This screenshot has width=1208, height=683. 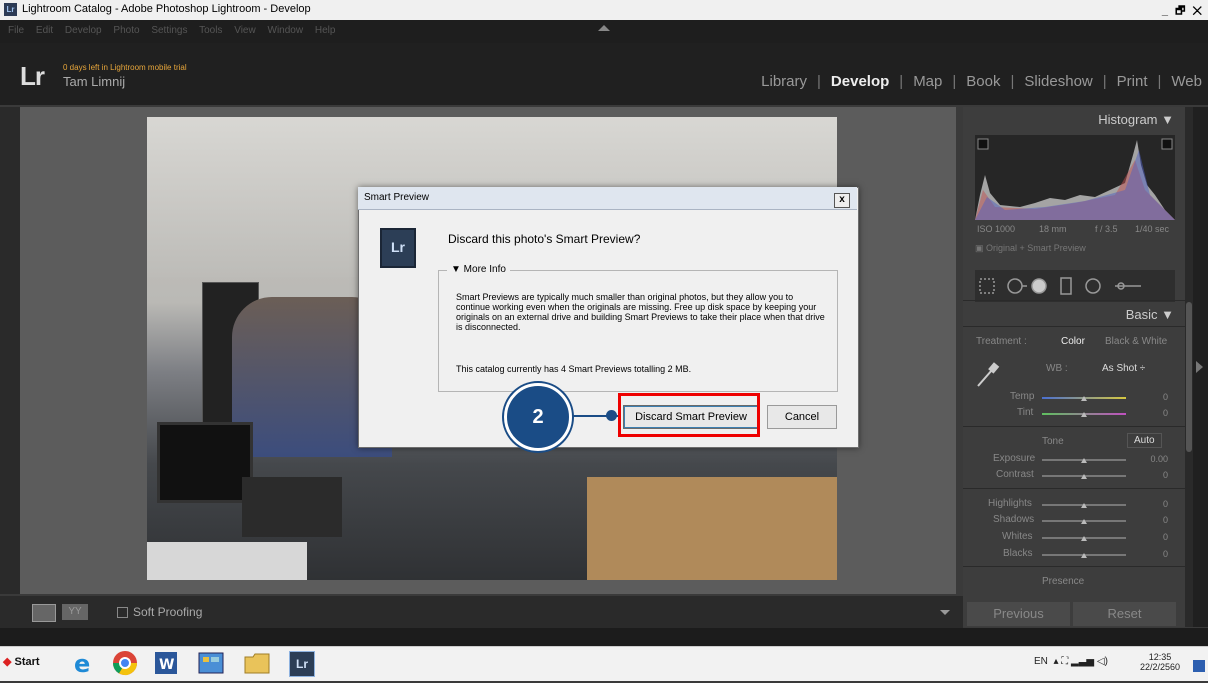 What do you see at coordinates (802, 417) in the screenshot?
I see `cancel-button: Cancel` at bounding box center [802, 417].